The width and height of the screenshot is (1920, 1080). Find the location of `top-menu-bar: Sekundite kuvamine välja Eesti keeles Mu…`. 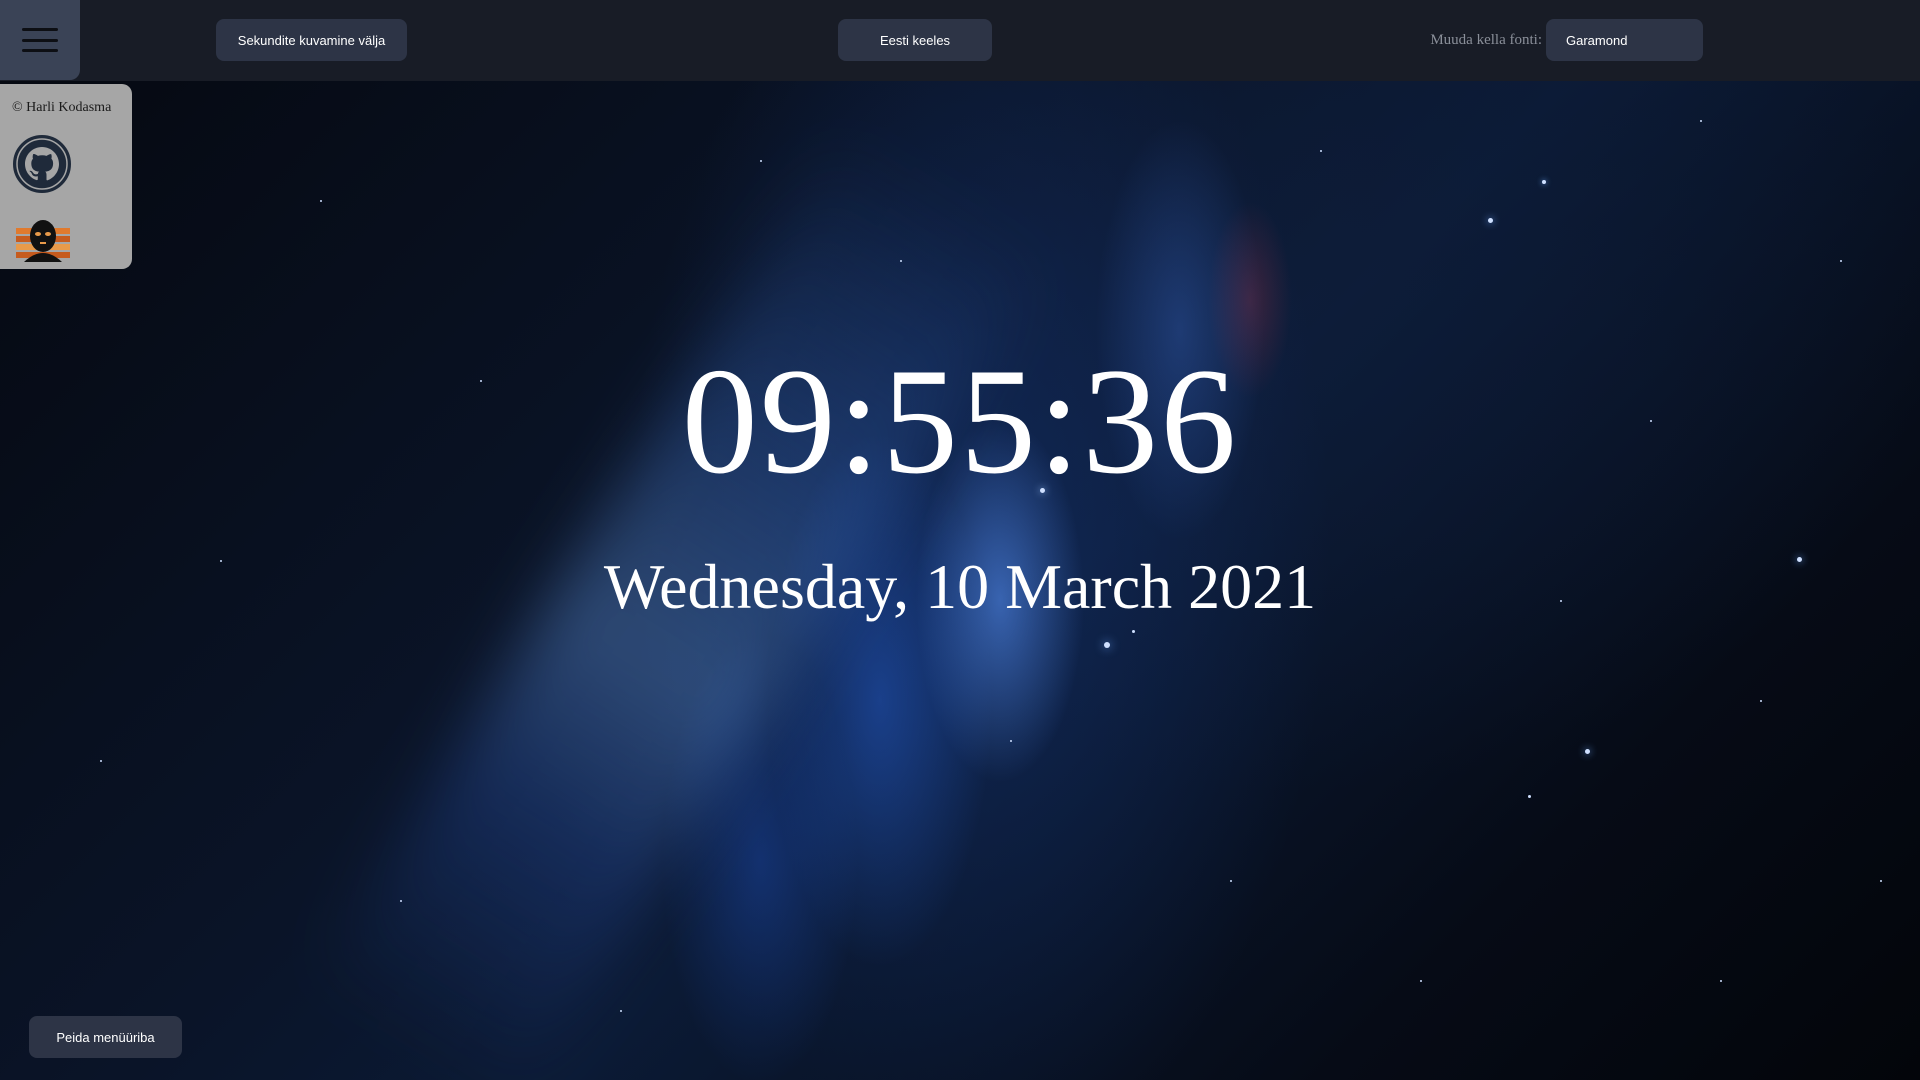

top-menu-bar: Sekundite kuvamine välja Eesti keeles Mu… is located at coordinates (960, 40).